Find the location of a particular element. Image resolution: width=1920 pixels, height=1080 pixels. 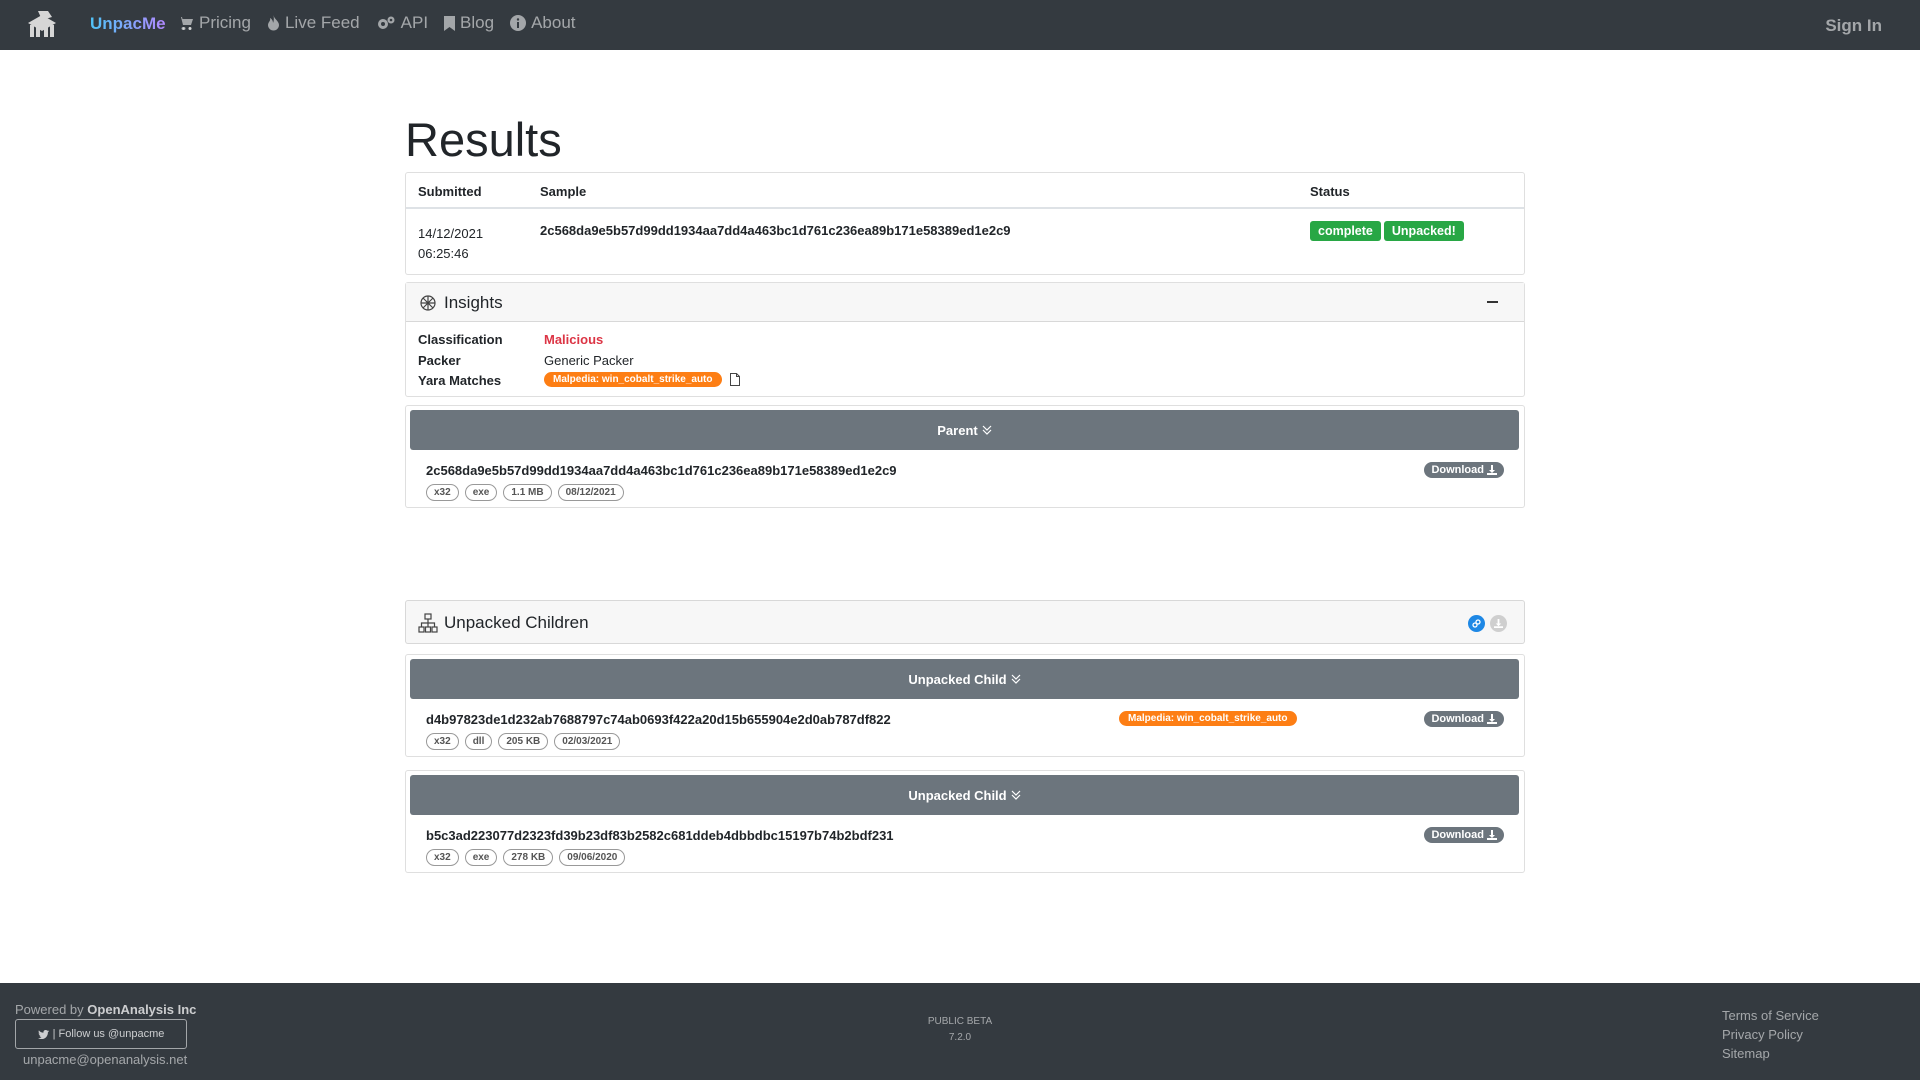

page-title: Results is located at coordinates (483, 139).